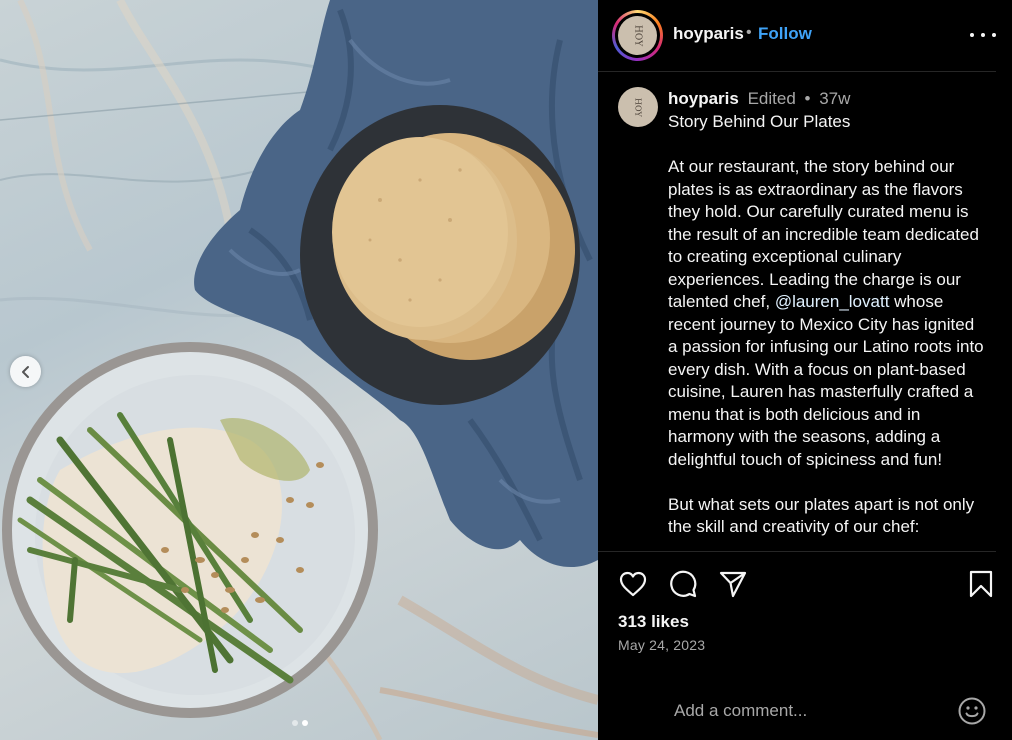  Describe the element at coordinates (785, 34) in the screenshot. I see `follow-button: Follow` at that location.